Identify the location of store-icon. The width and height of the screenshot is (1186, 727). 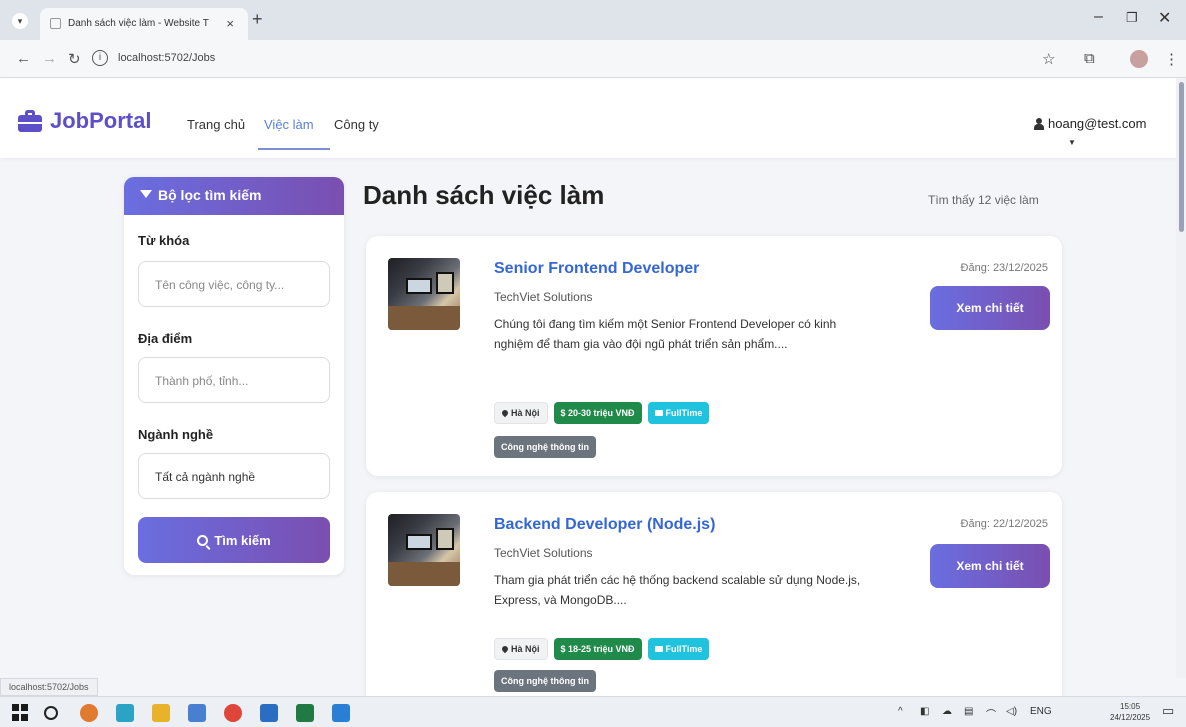
(197, 713).